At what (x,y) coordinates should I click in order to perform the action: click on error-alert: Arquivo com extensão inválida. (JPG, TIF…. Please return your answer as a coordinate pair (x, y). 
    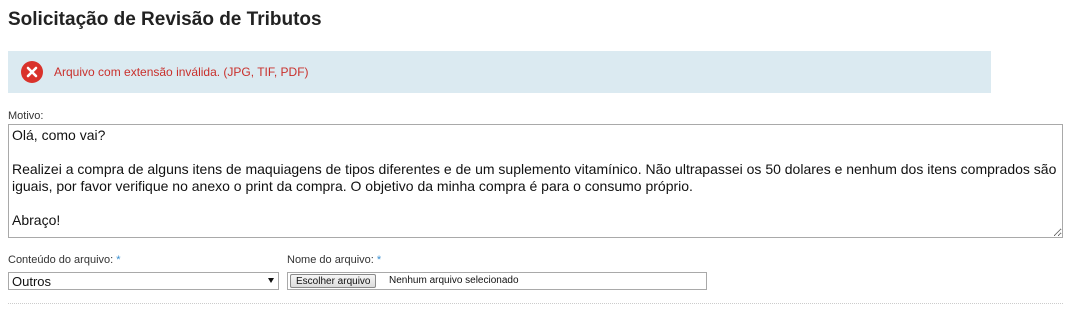
    Looking at the image, I should click on (499, 72).